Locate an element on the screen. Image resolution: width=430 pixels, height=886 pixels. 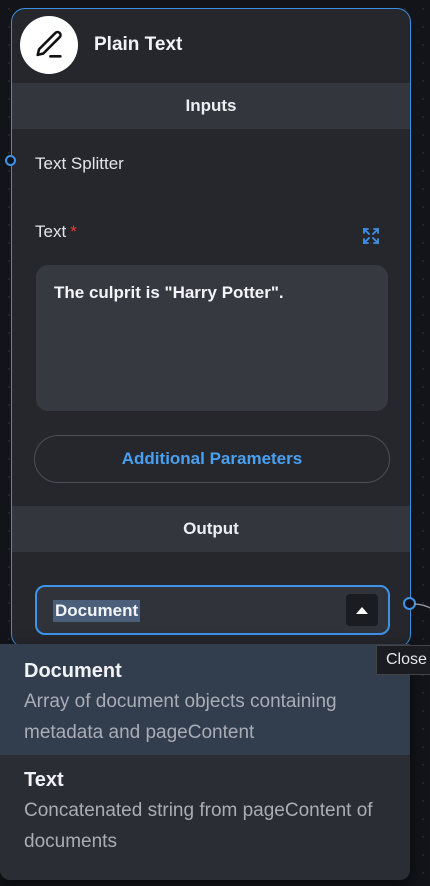
required-marker: * is located at coordinates (73, 231).